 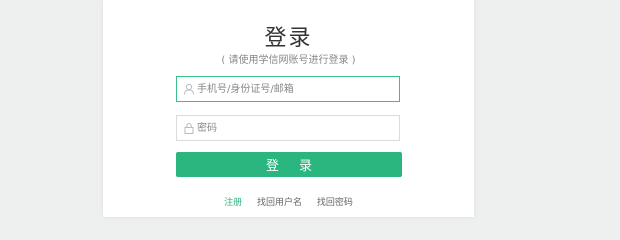 I want to click on register-link: 注册, so click(x=233, y=203).